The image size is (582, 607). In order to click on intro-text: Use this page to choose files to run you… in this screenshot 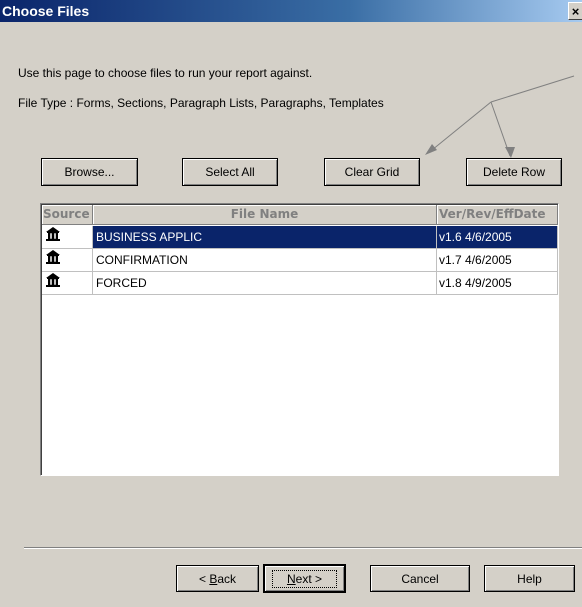, I will do `click(165, 73)`.